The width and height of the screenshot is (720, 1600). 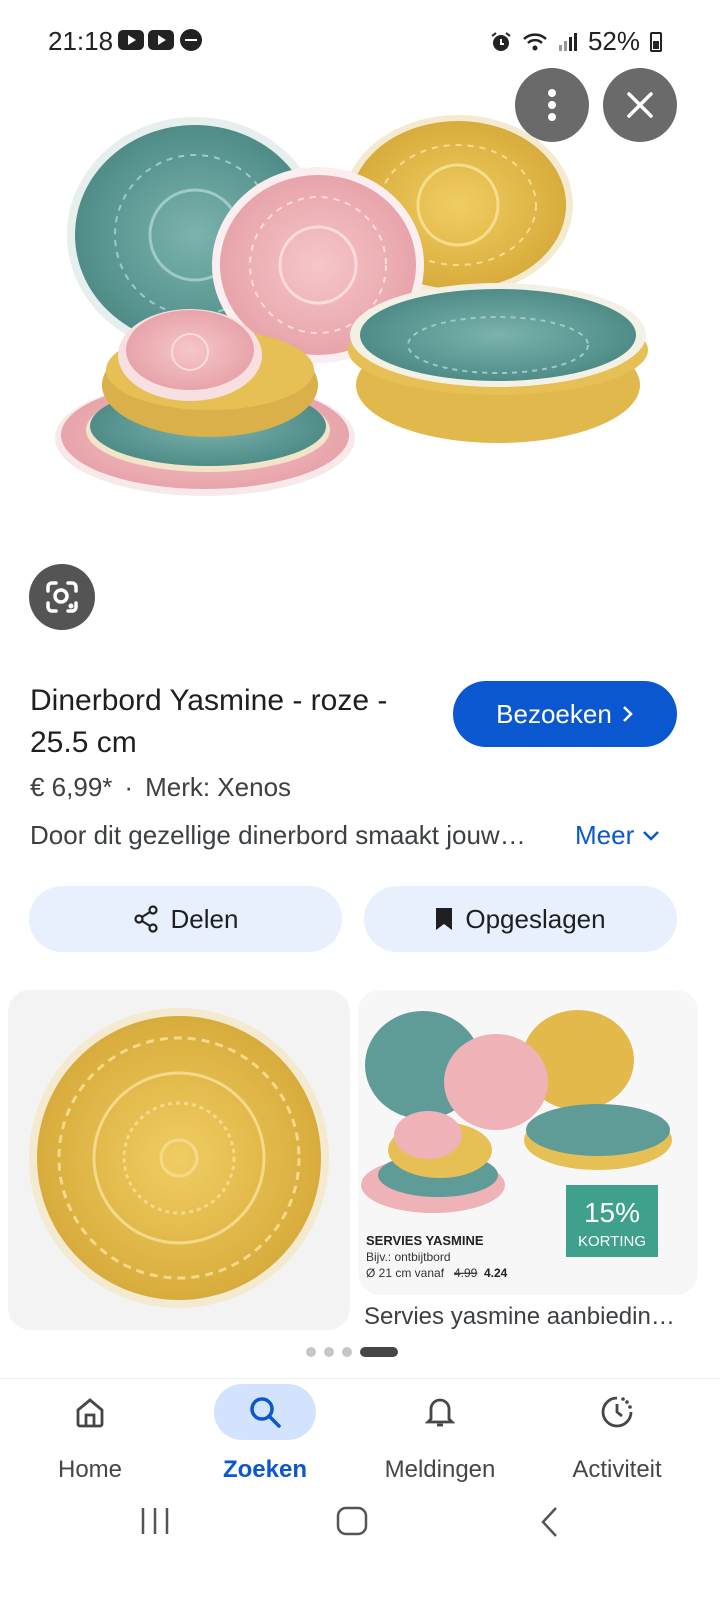 What do you see at coordinates (612, 1212) in the screenshot?
I see `badge-percent: 15%` at bounding box center [612, 1212].